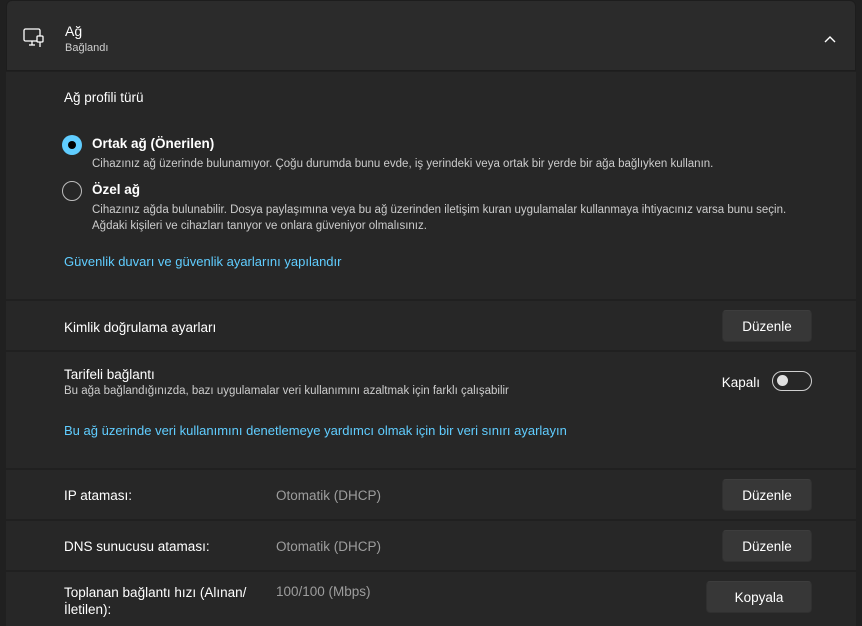  Describe the element at coordinates (137, 546) in the screenshot. I see `dns-assignment-label: DNS sunucusu ataması:` at that location.